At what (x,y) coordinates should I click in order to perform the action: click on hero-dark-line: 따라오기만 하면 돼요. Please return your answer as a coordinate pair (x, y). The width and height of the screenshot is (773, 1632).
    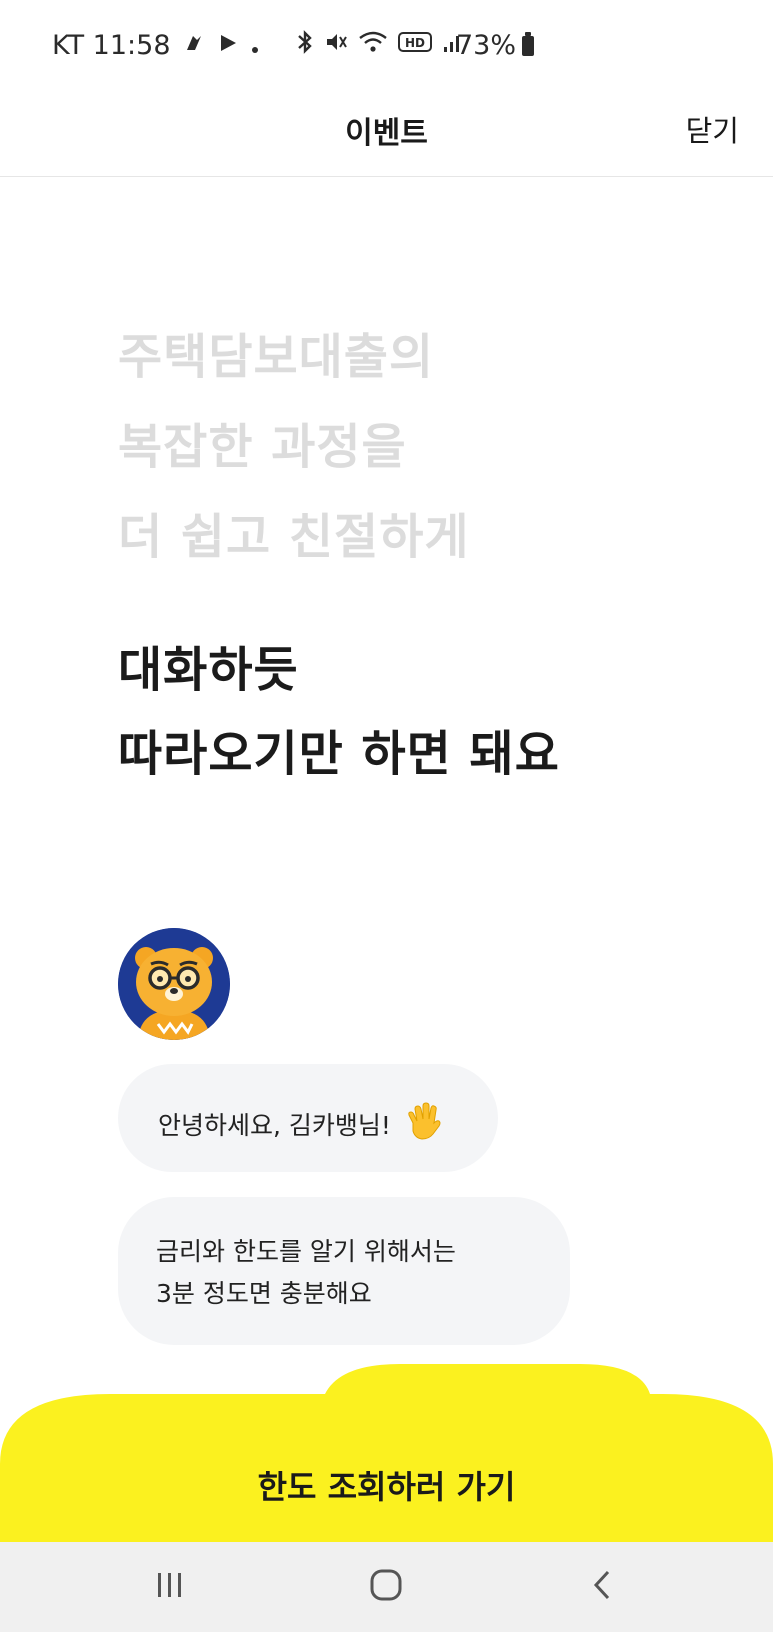
    Looking at the image, I should click on (339, 754).